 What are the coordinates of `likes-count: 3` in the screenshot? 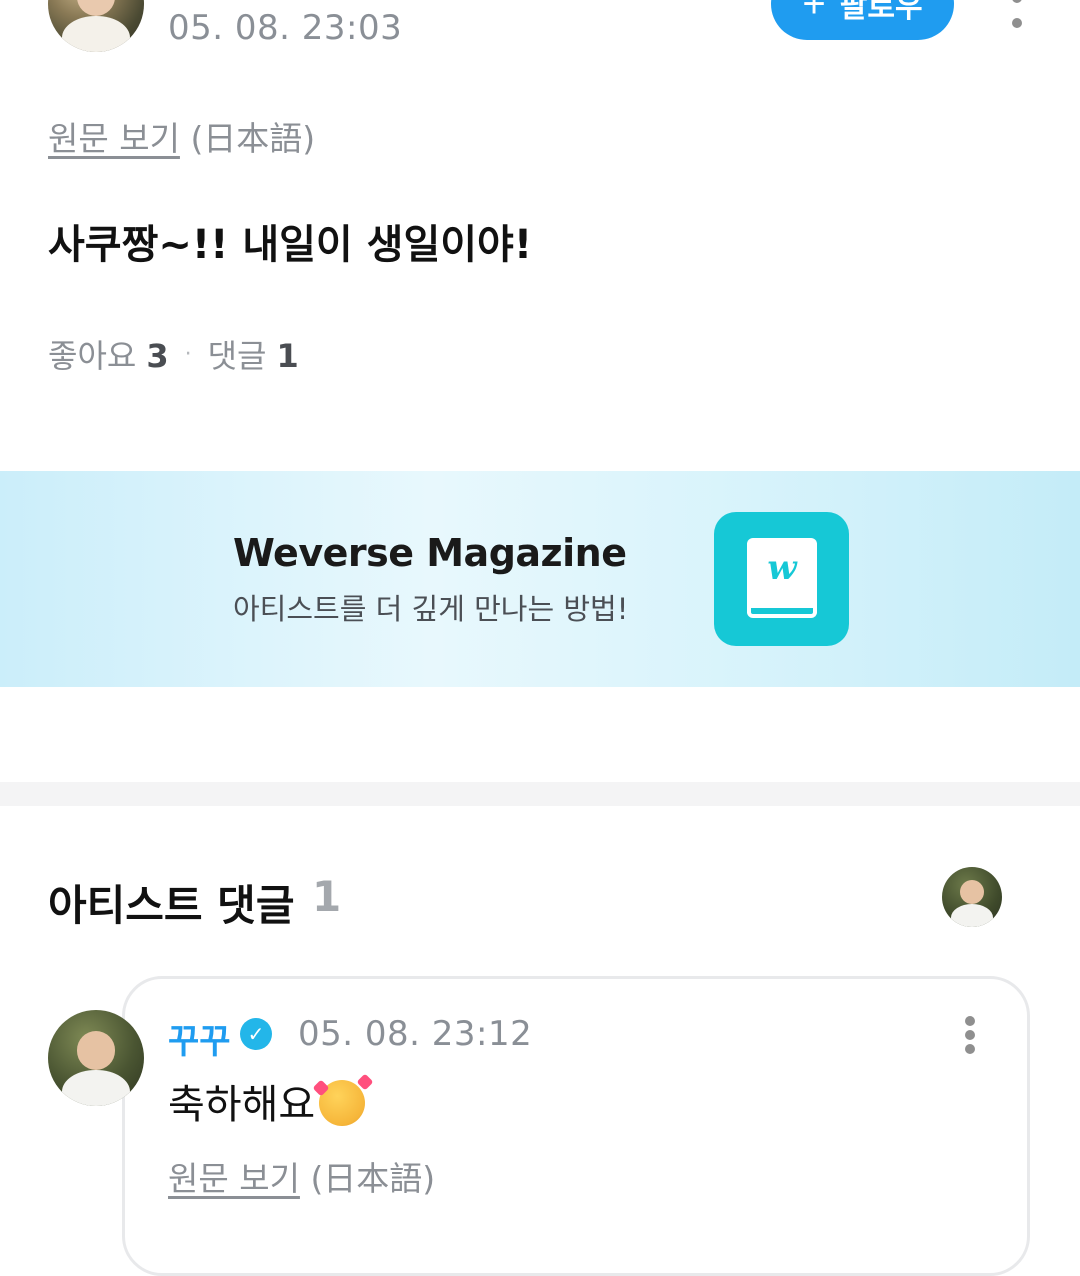 It's located at (157, 356).